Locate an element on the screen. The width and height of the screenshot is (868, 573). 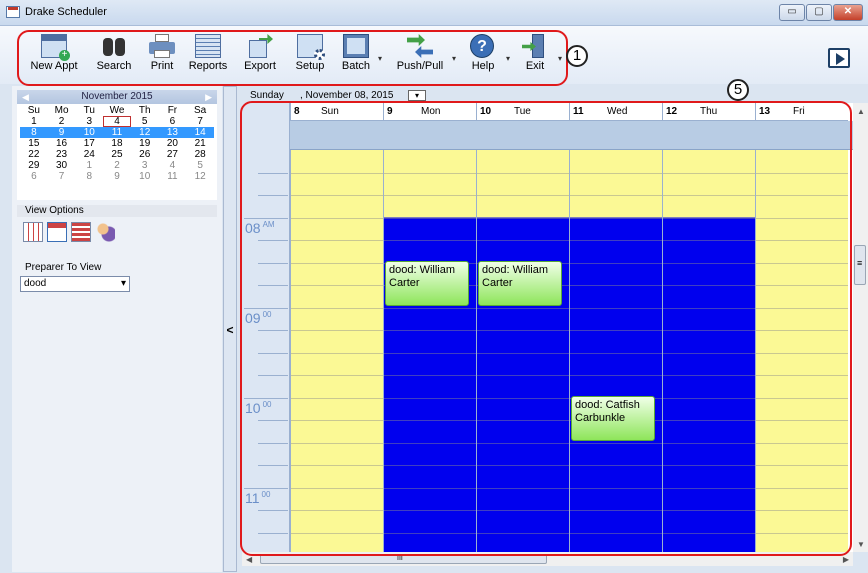
date-cell-selected: 11 is located at coordinates (117, 132).